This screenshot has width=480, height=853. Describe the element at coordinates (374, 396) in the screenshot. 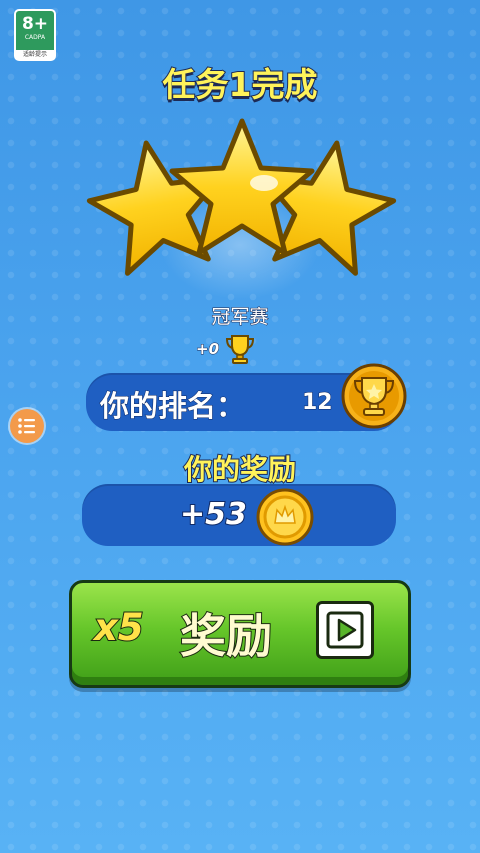

I see `trophy-medal-icon` at that location.